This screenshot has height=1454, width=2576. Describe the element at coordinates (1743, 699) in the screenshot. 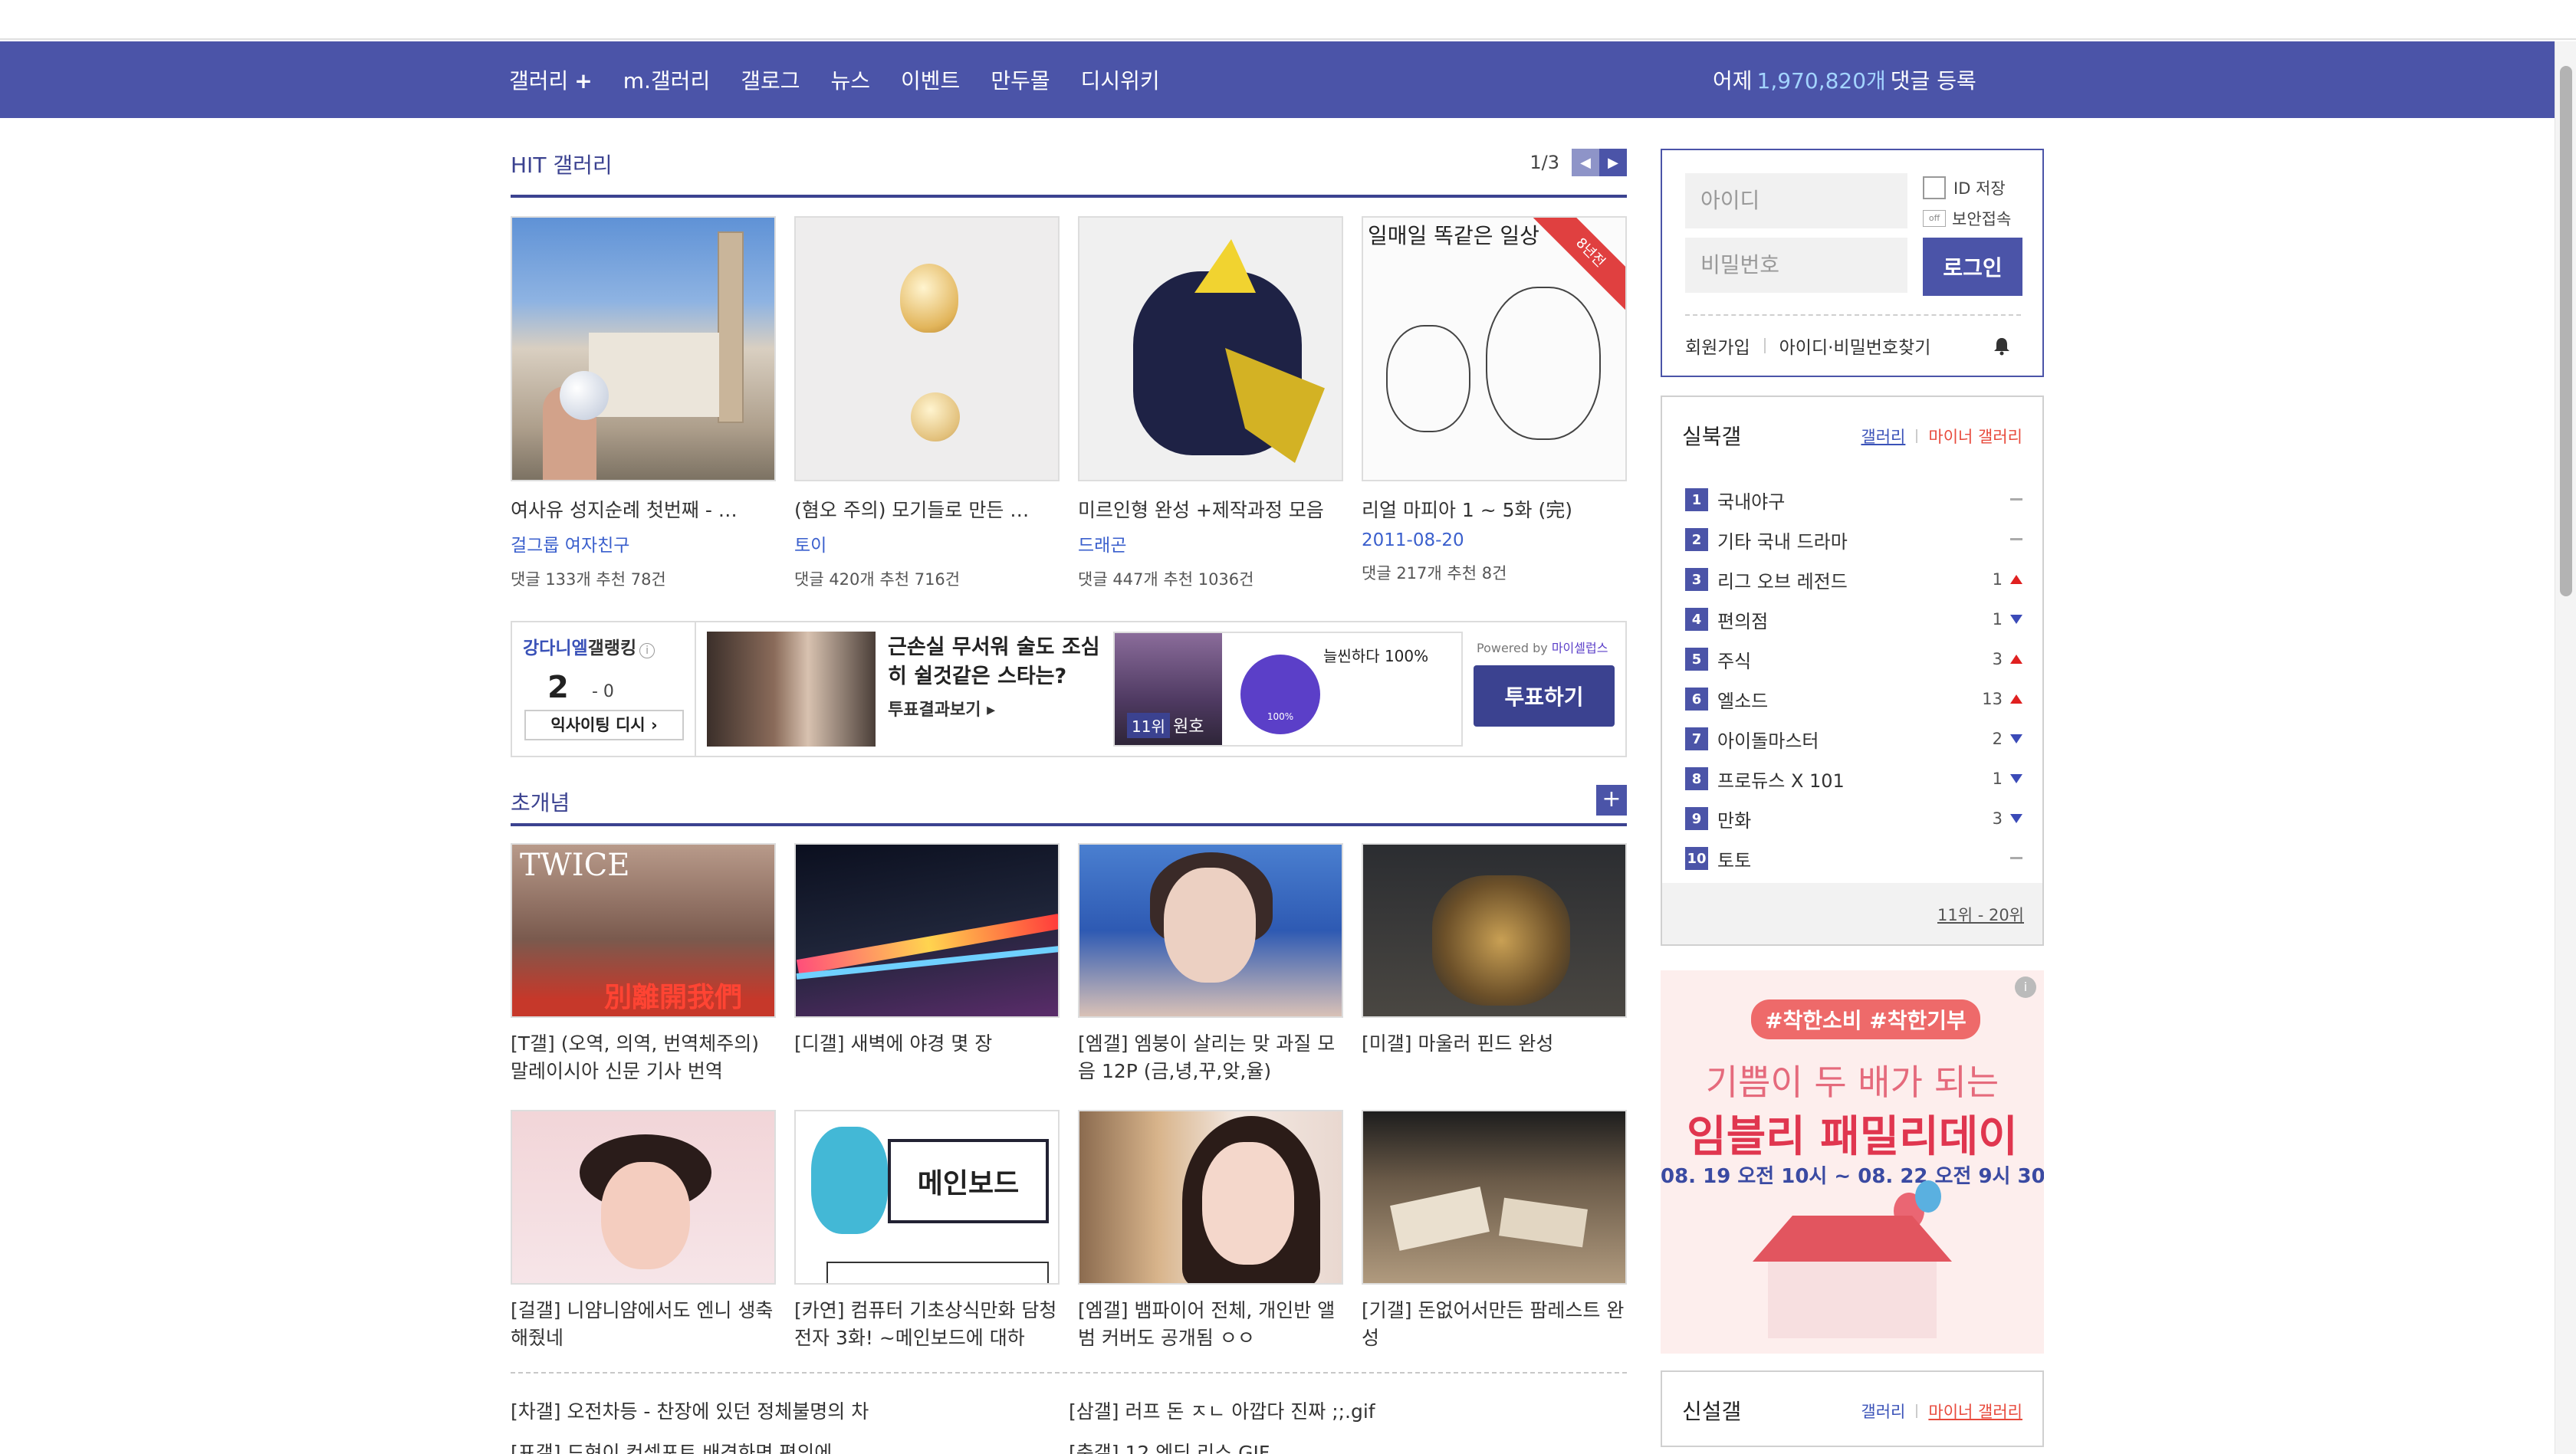

I see `ranking-item-name: 엘소드` at that location.